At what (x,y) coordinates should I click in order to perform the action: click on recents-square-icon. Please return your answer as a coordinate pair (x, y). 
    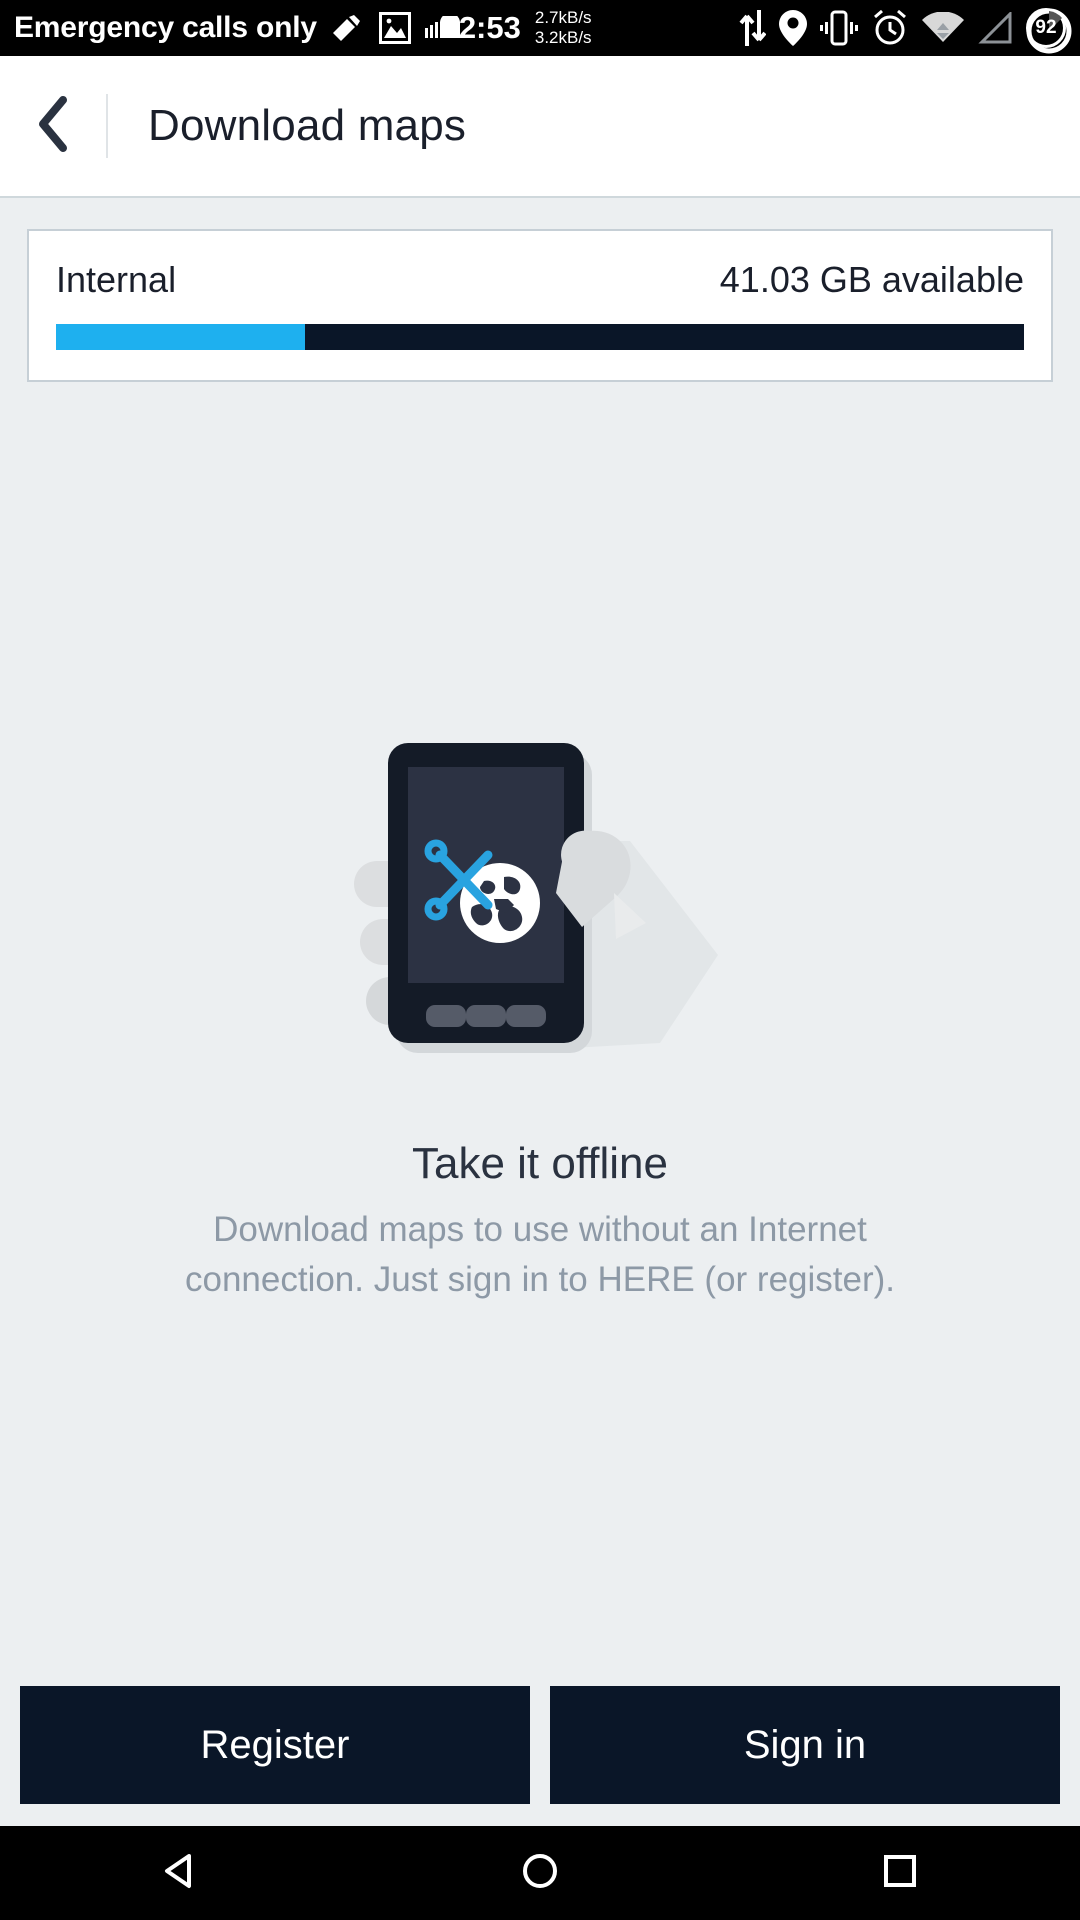
    Looking at the image, I should click on (900, 1873).